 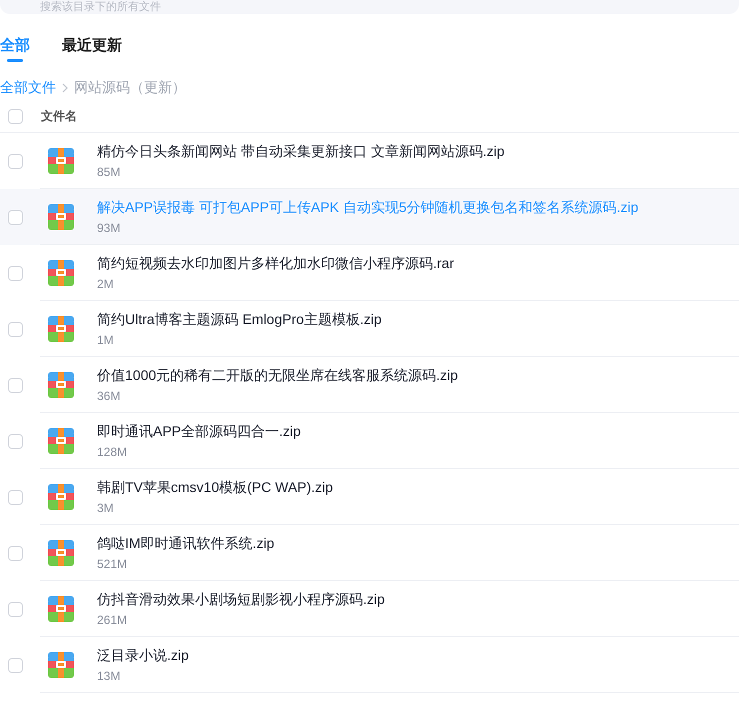 What do you see at coordinates (241, 600) in the screenshot?
I see `file-name: 仿抖音滑动效果小剧场短剧影视小程序源码.zip` at bounding box center [241, 600].